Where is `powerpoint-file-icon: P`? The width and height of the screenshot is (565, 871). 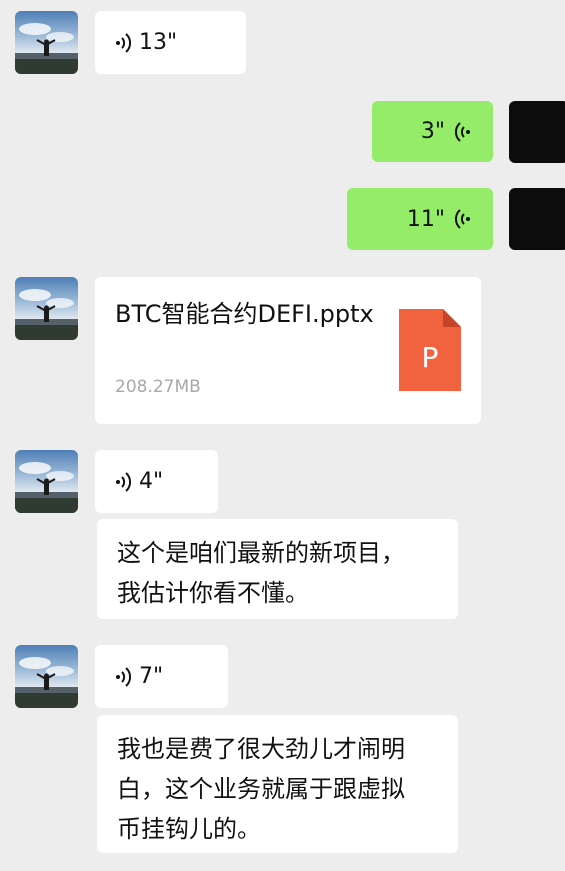 powerpoint-file-icon: P is located at coordinates (430, 350).